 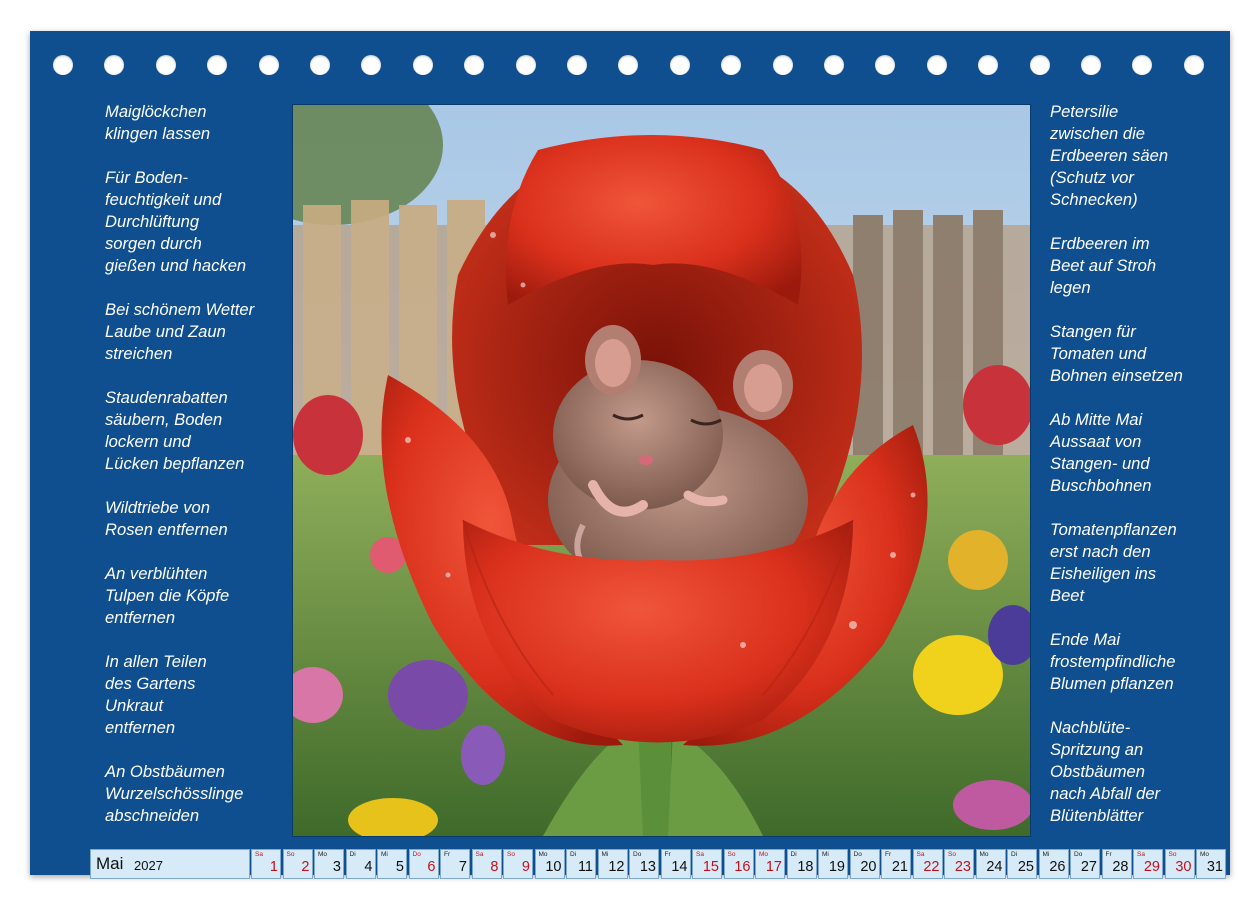 I want to click on day-number: 23, so click(x=962, y=867).